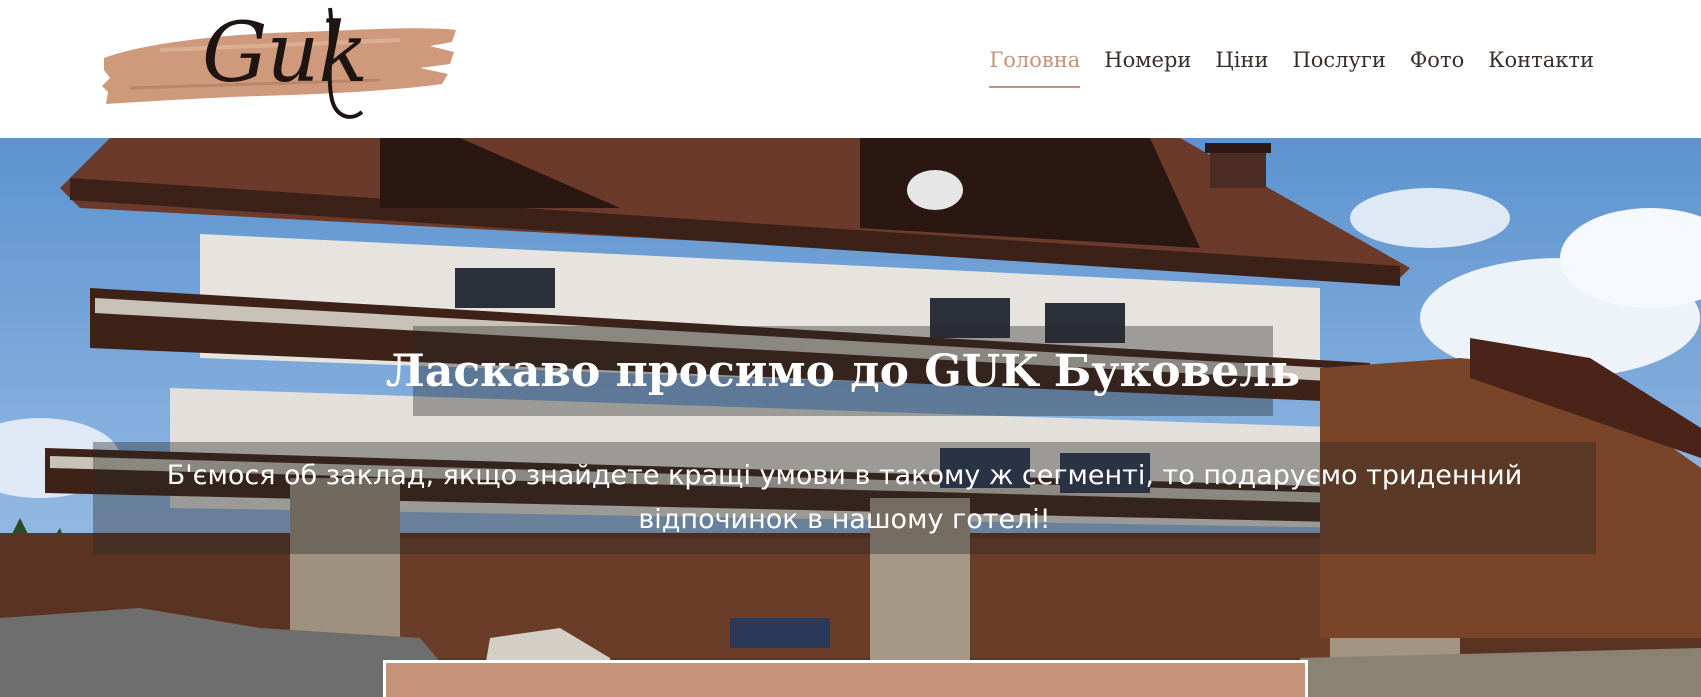 The image size is (1701, 697). Describe the element at coordinates (1034, 68) in the screenshot. I see `nav-item-home: Головна` at that location.